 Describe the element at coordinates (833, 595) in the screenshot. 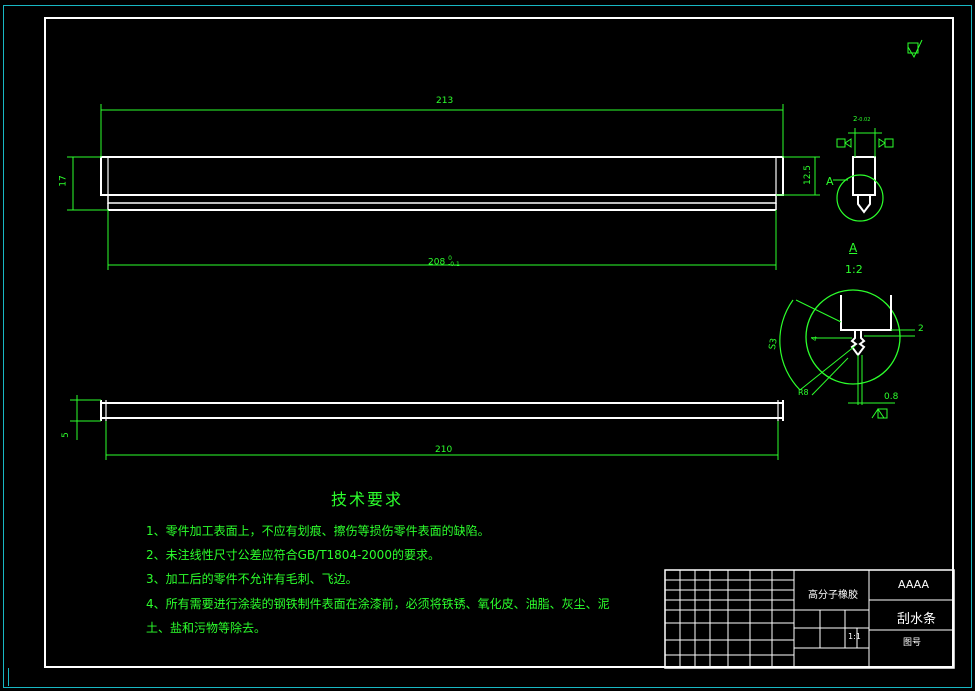

I see `tb-material: 高分子橡胶` at that location.